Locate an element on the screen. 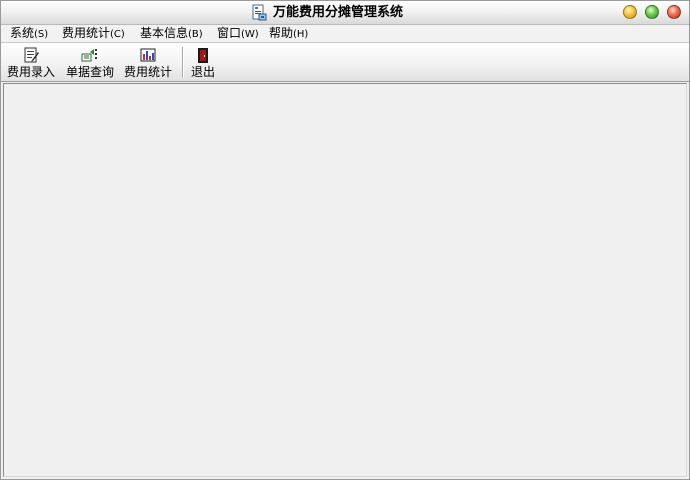 This screenshot has height=480, width=690. menu-expense-statistics: 费用统计(C) is located at coordinates (93, 33).